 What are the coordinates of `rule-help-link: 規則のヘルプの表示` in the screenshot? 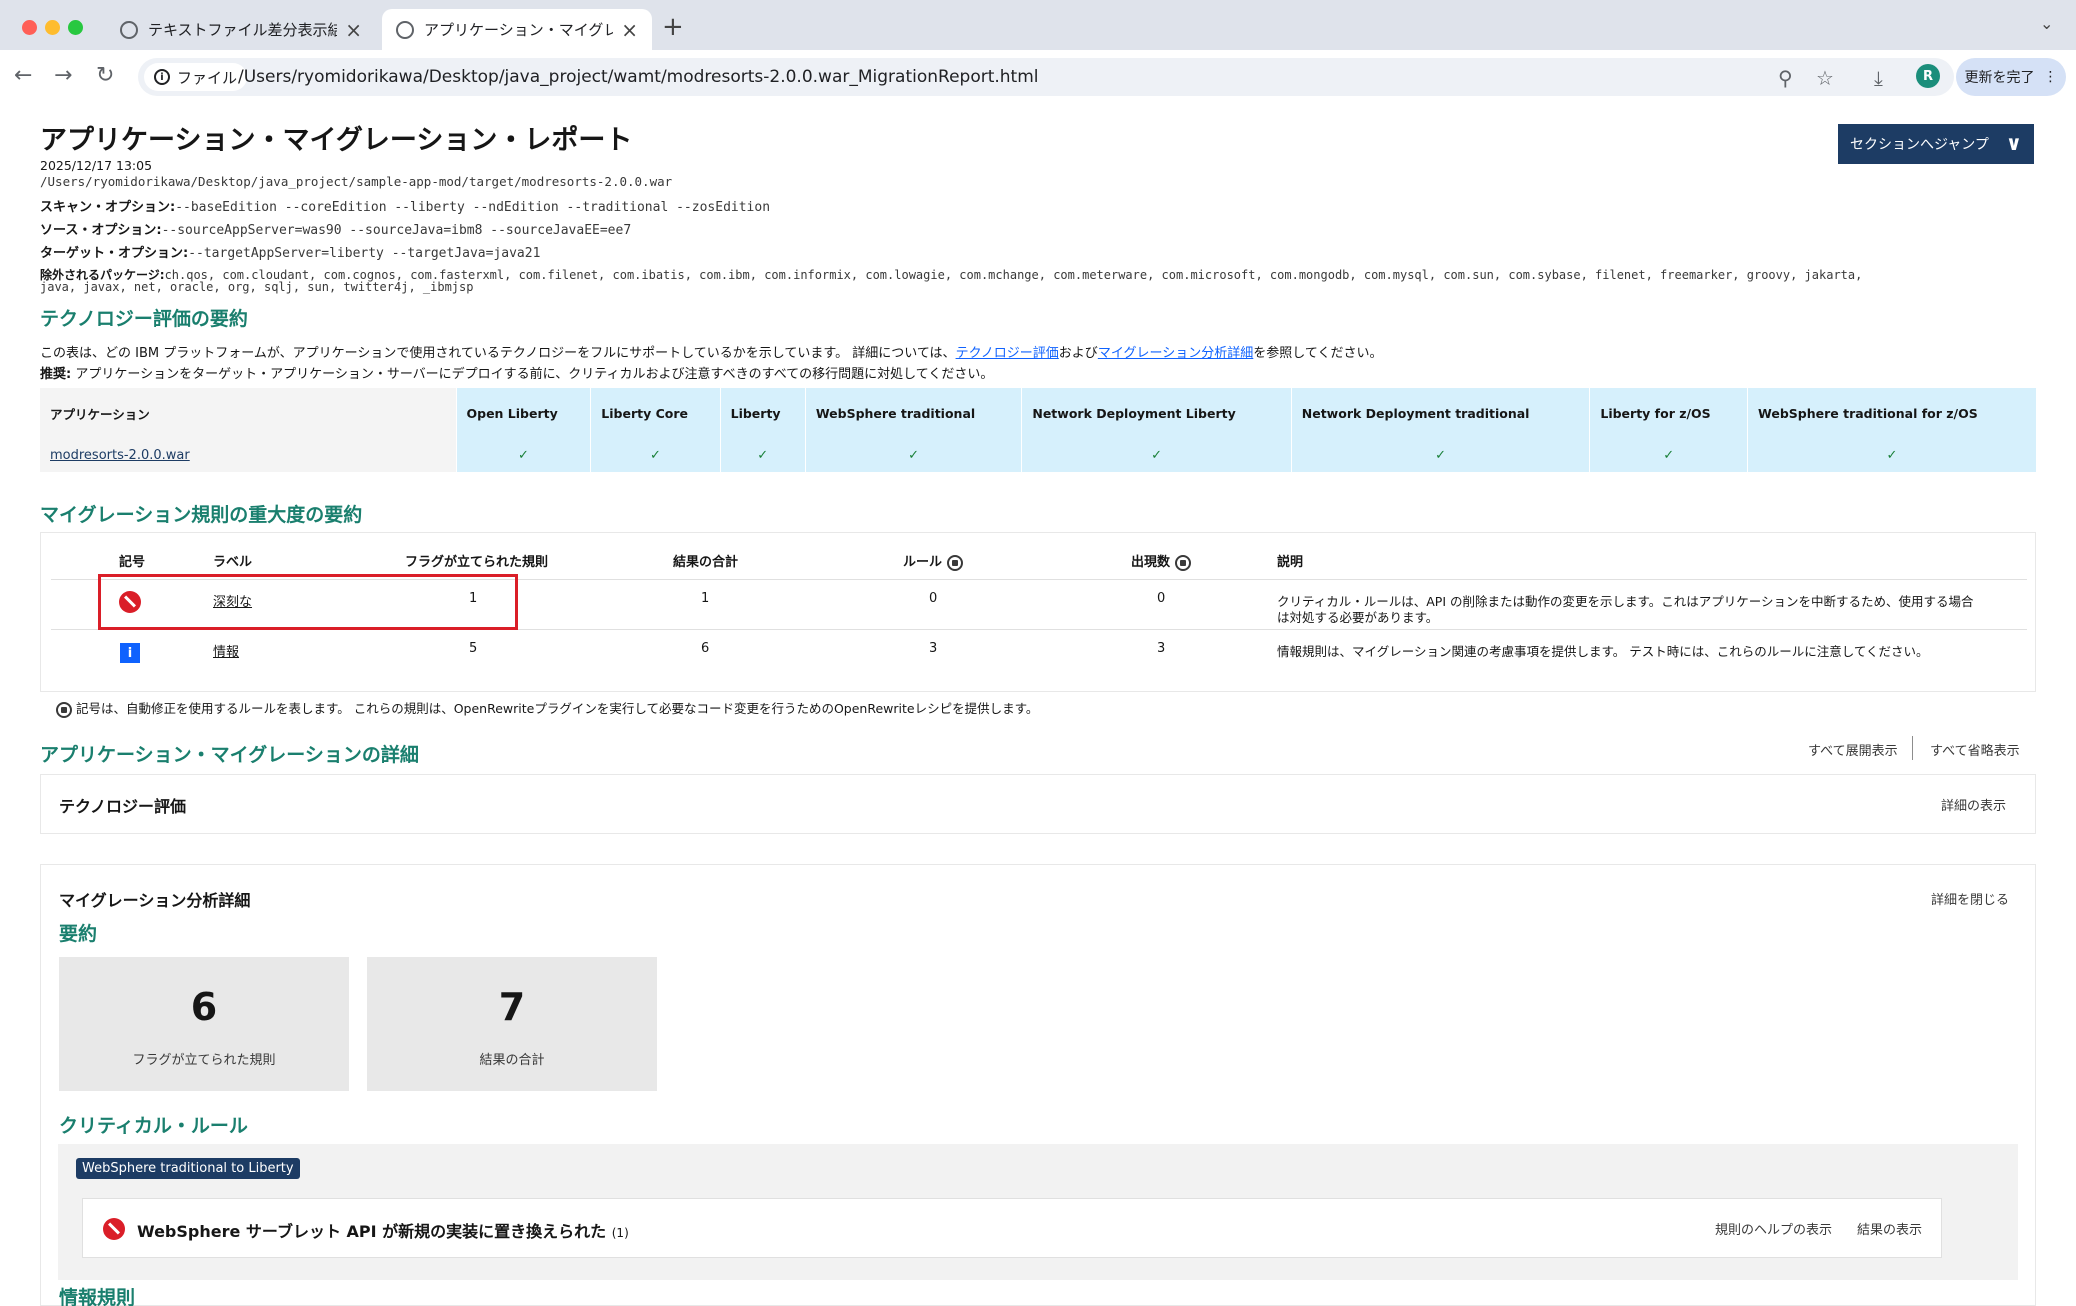 It's located at (1773, 1228).